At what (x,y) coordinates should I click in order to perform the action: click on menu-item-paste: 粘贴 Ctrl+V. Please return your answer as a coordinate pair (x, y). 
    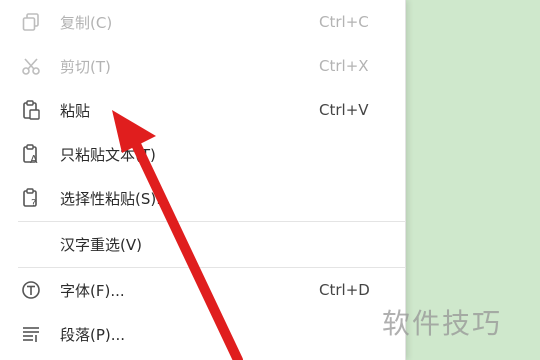
    Looking at the image, I should click on (202, 110).